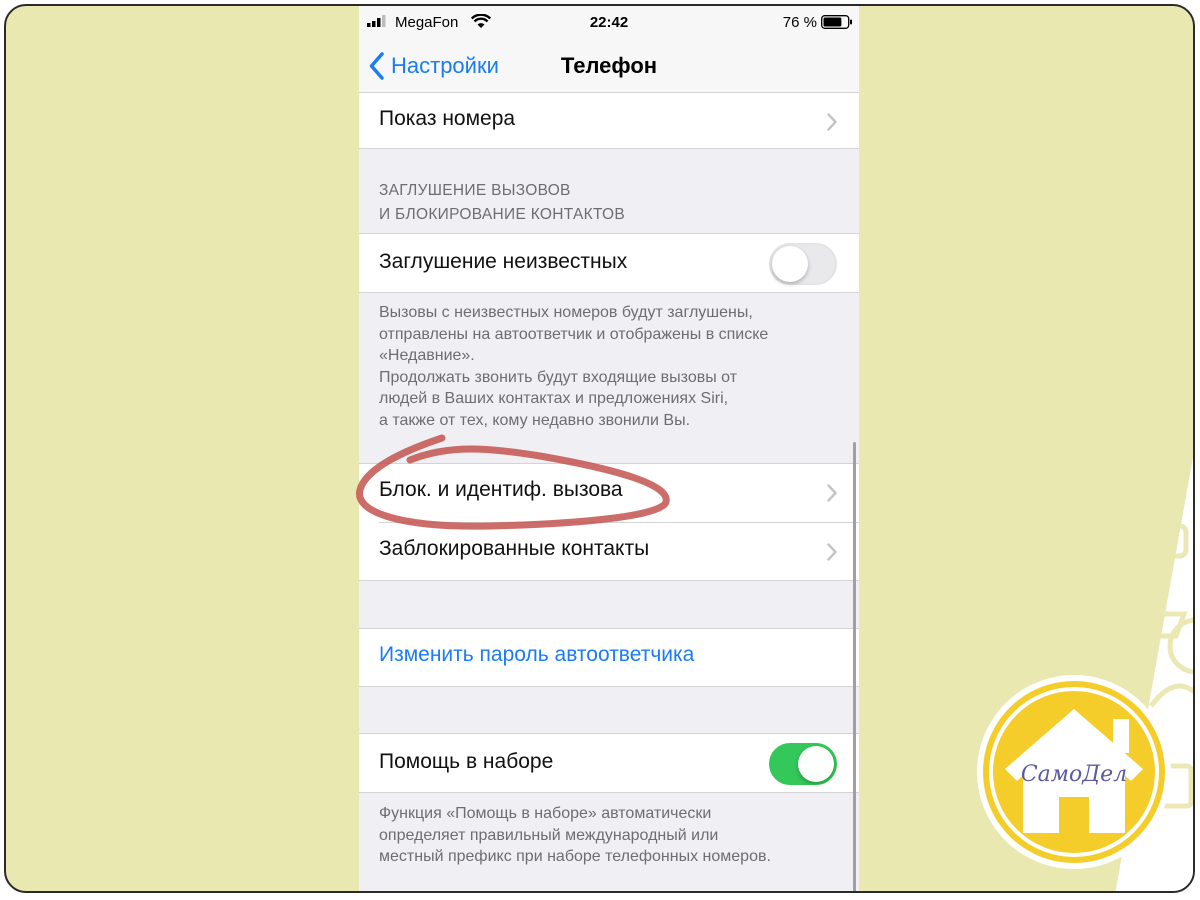 This screenshot has height=900, width=1200. What do you see at coordinates (536, 655) in the screenshot?
I see `change-voicemail-password-link: Изменить пароль автоответчика` at bounding box center [536, 655].